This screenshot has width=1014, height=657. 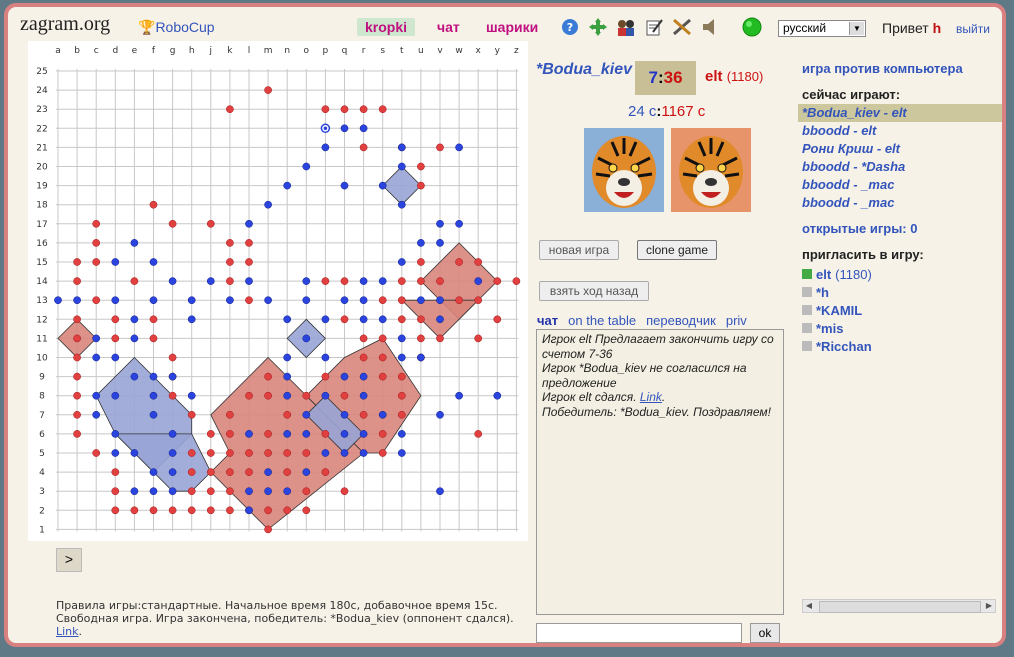 What do you see at coordinates (734, 76) in the screenshot?
I see `player2-name: elt (1180)` at bounding box center [734, 76].